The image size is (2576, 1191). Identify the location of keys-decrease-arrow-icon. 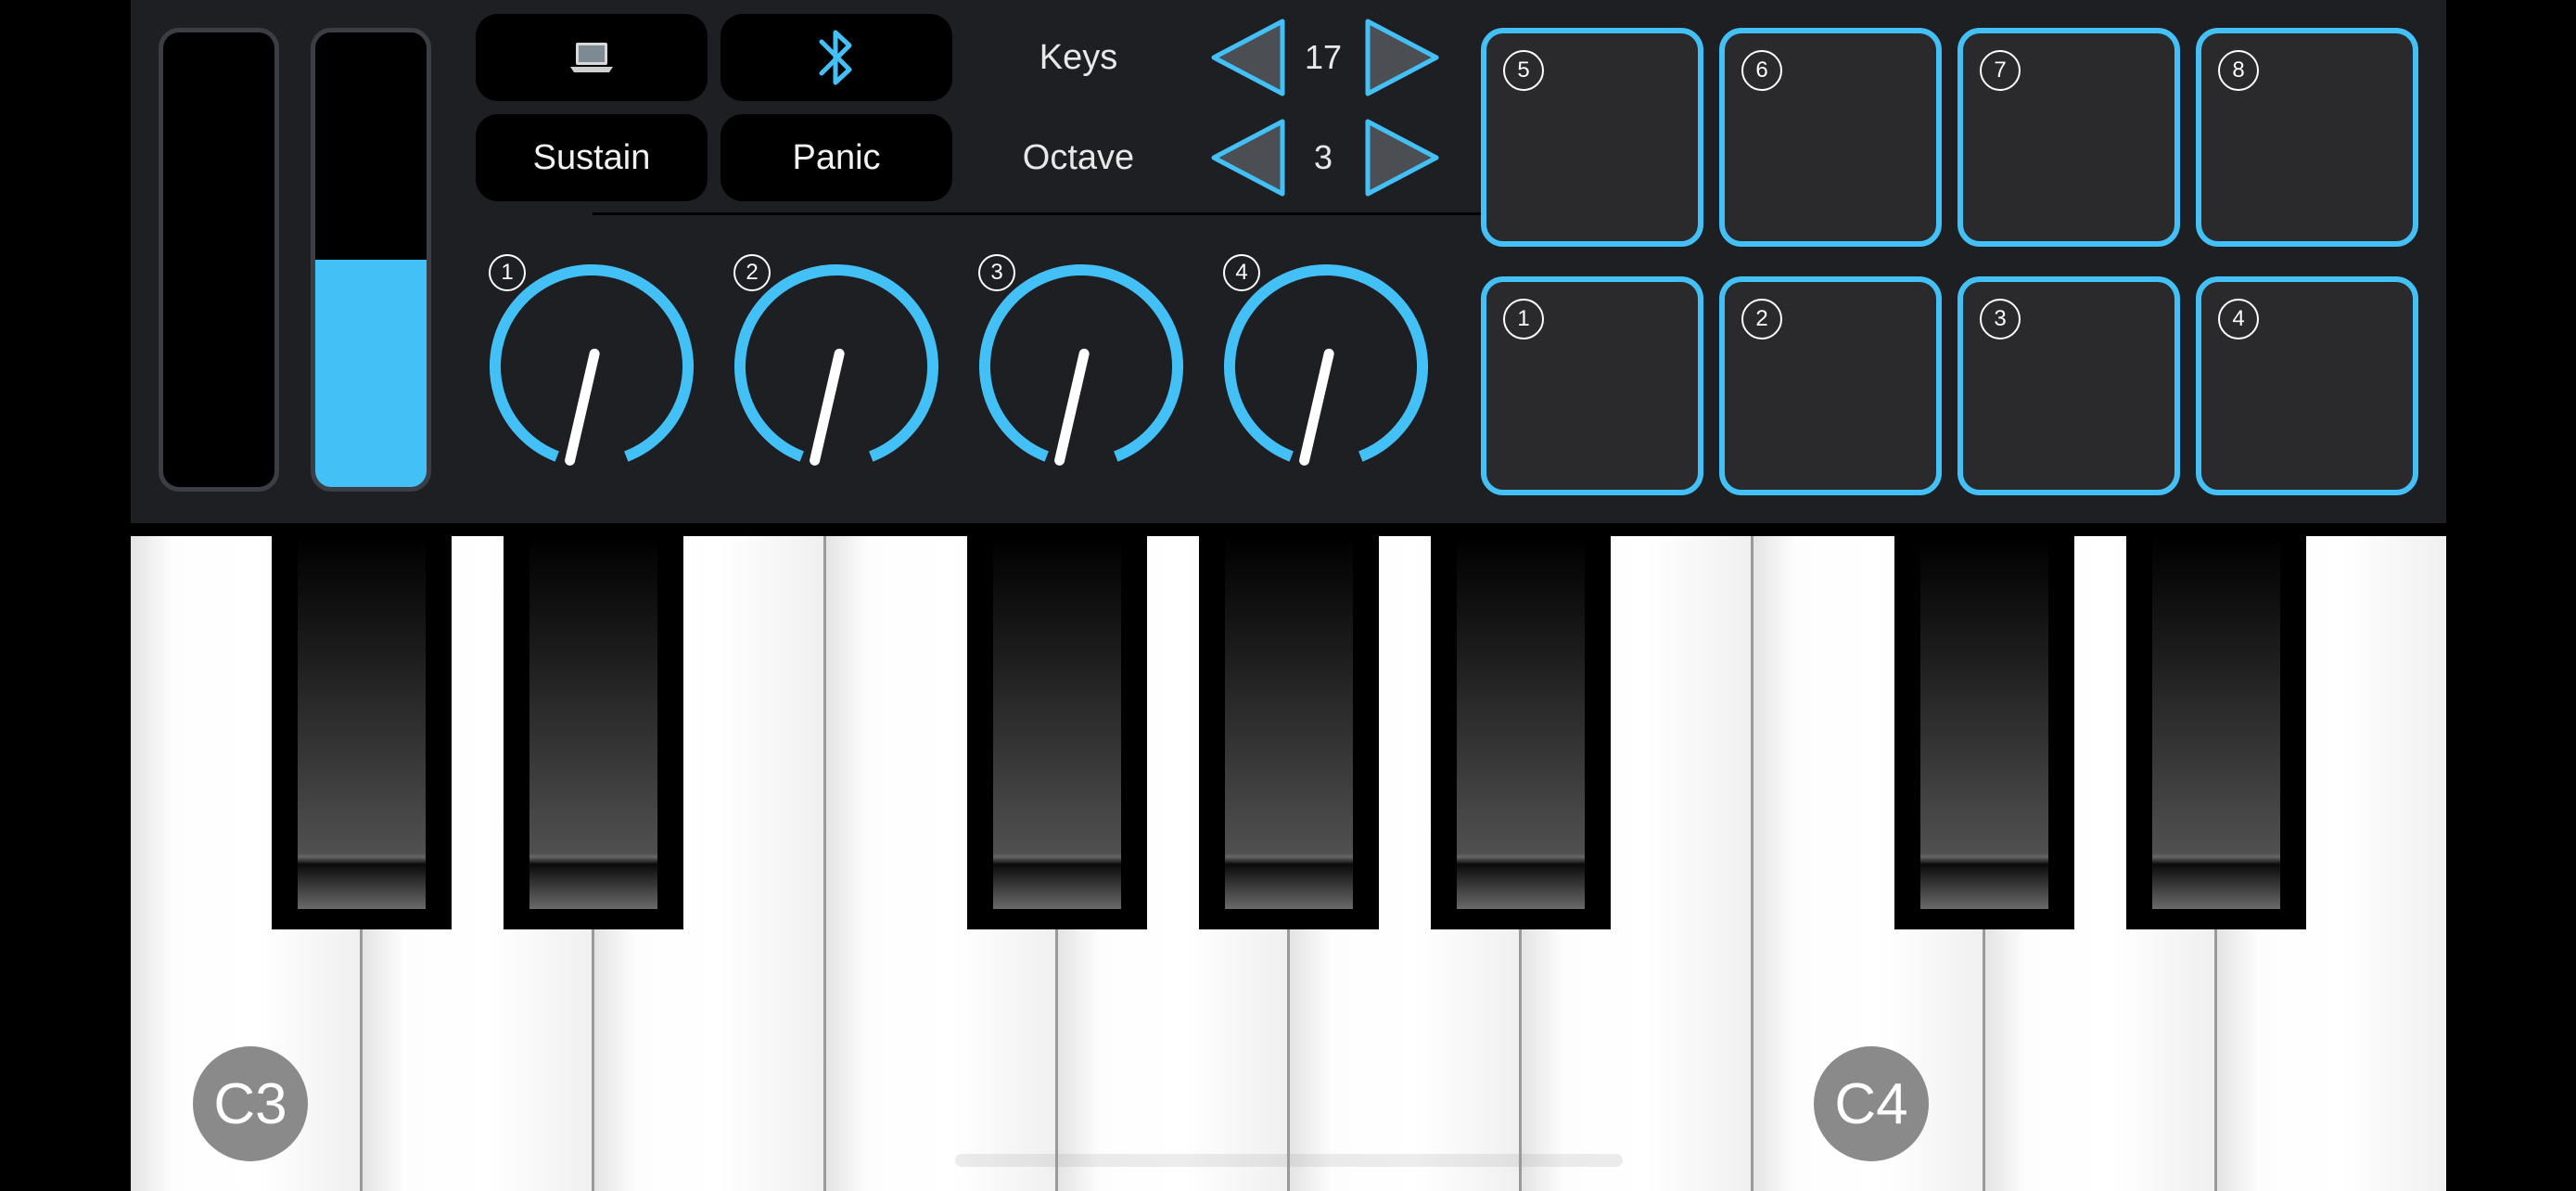
(1247, 57).